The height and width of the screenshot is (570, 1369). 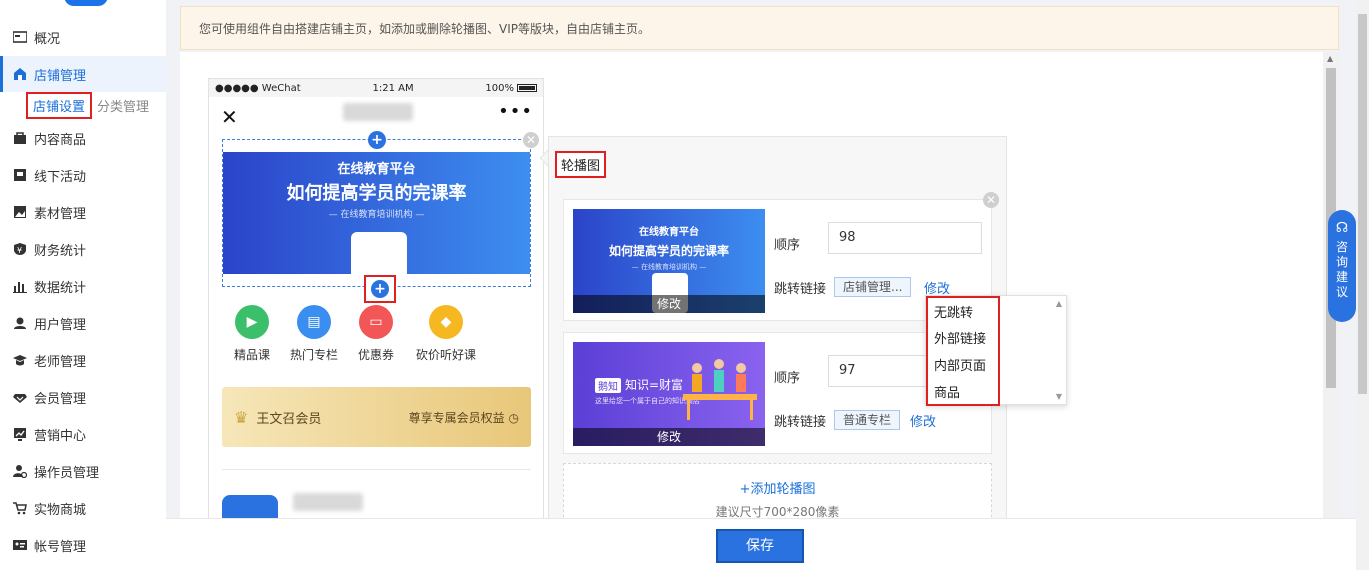 I want to click on document-icon: ▤, so click(x=314, y=322).